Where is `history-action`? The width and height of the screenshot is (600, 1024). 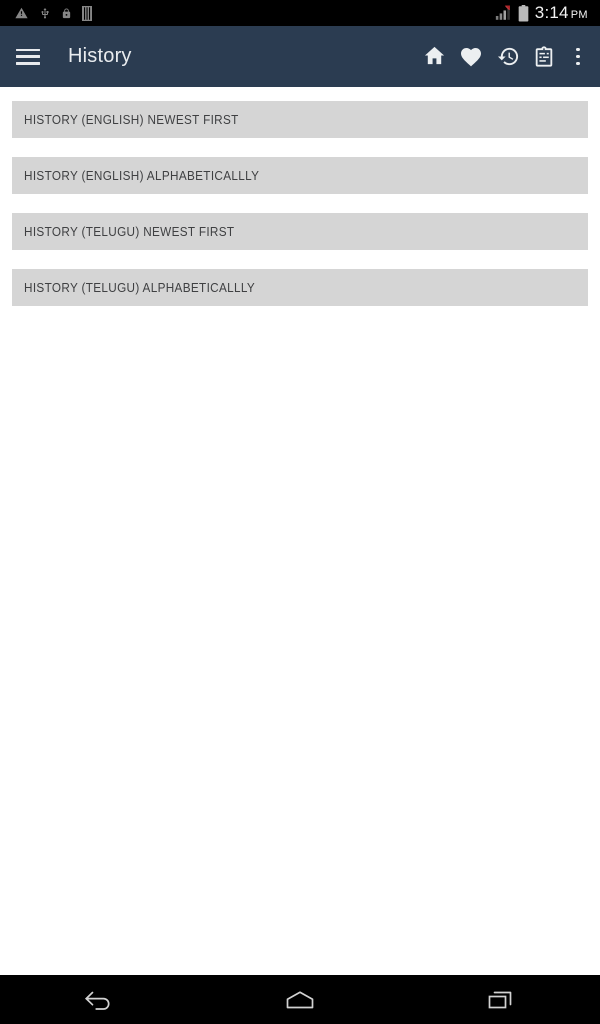
history-action is located at coordinates (508, 56).